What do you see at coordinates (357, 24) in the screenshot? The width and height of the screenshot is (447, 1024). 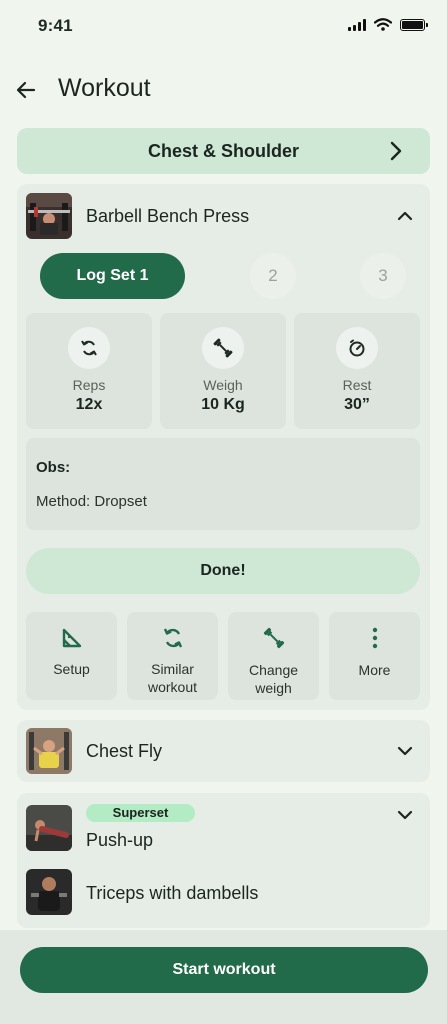 I see `signal-icon` at bounding box center [357, 24].